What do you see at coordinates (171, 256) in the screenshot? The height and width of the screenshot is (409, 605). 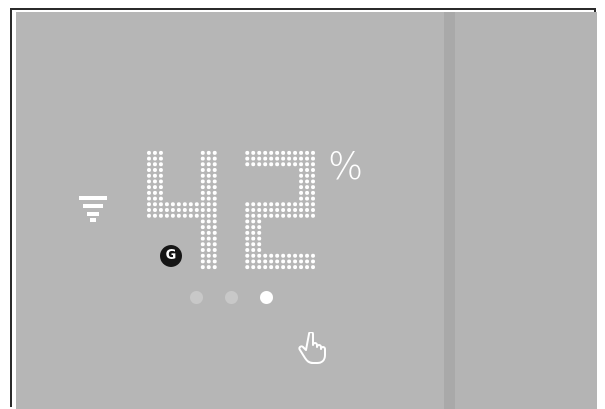 I see `google-g-icon: G` at bounding box center [171, 256].